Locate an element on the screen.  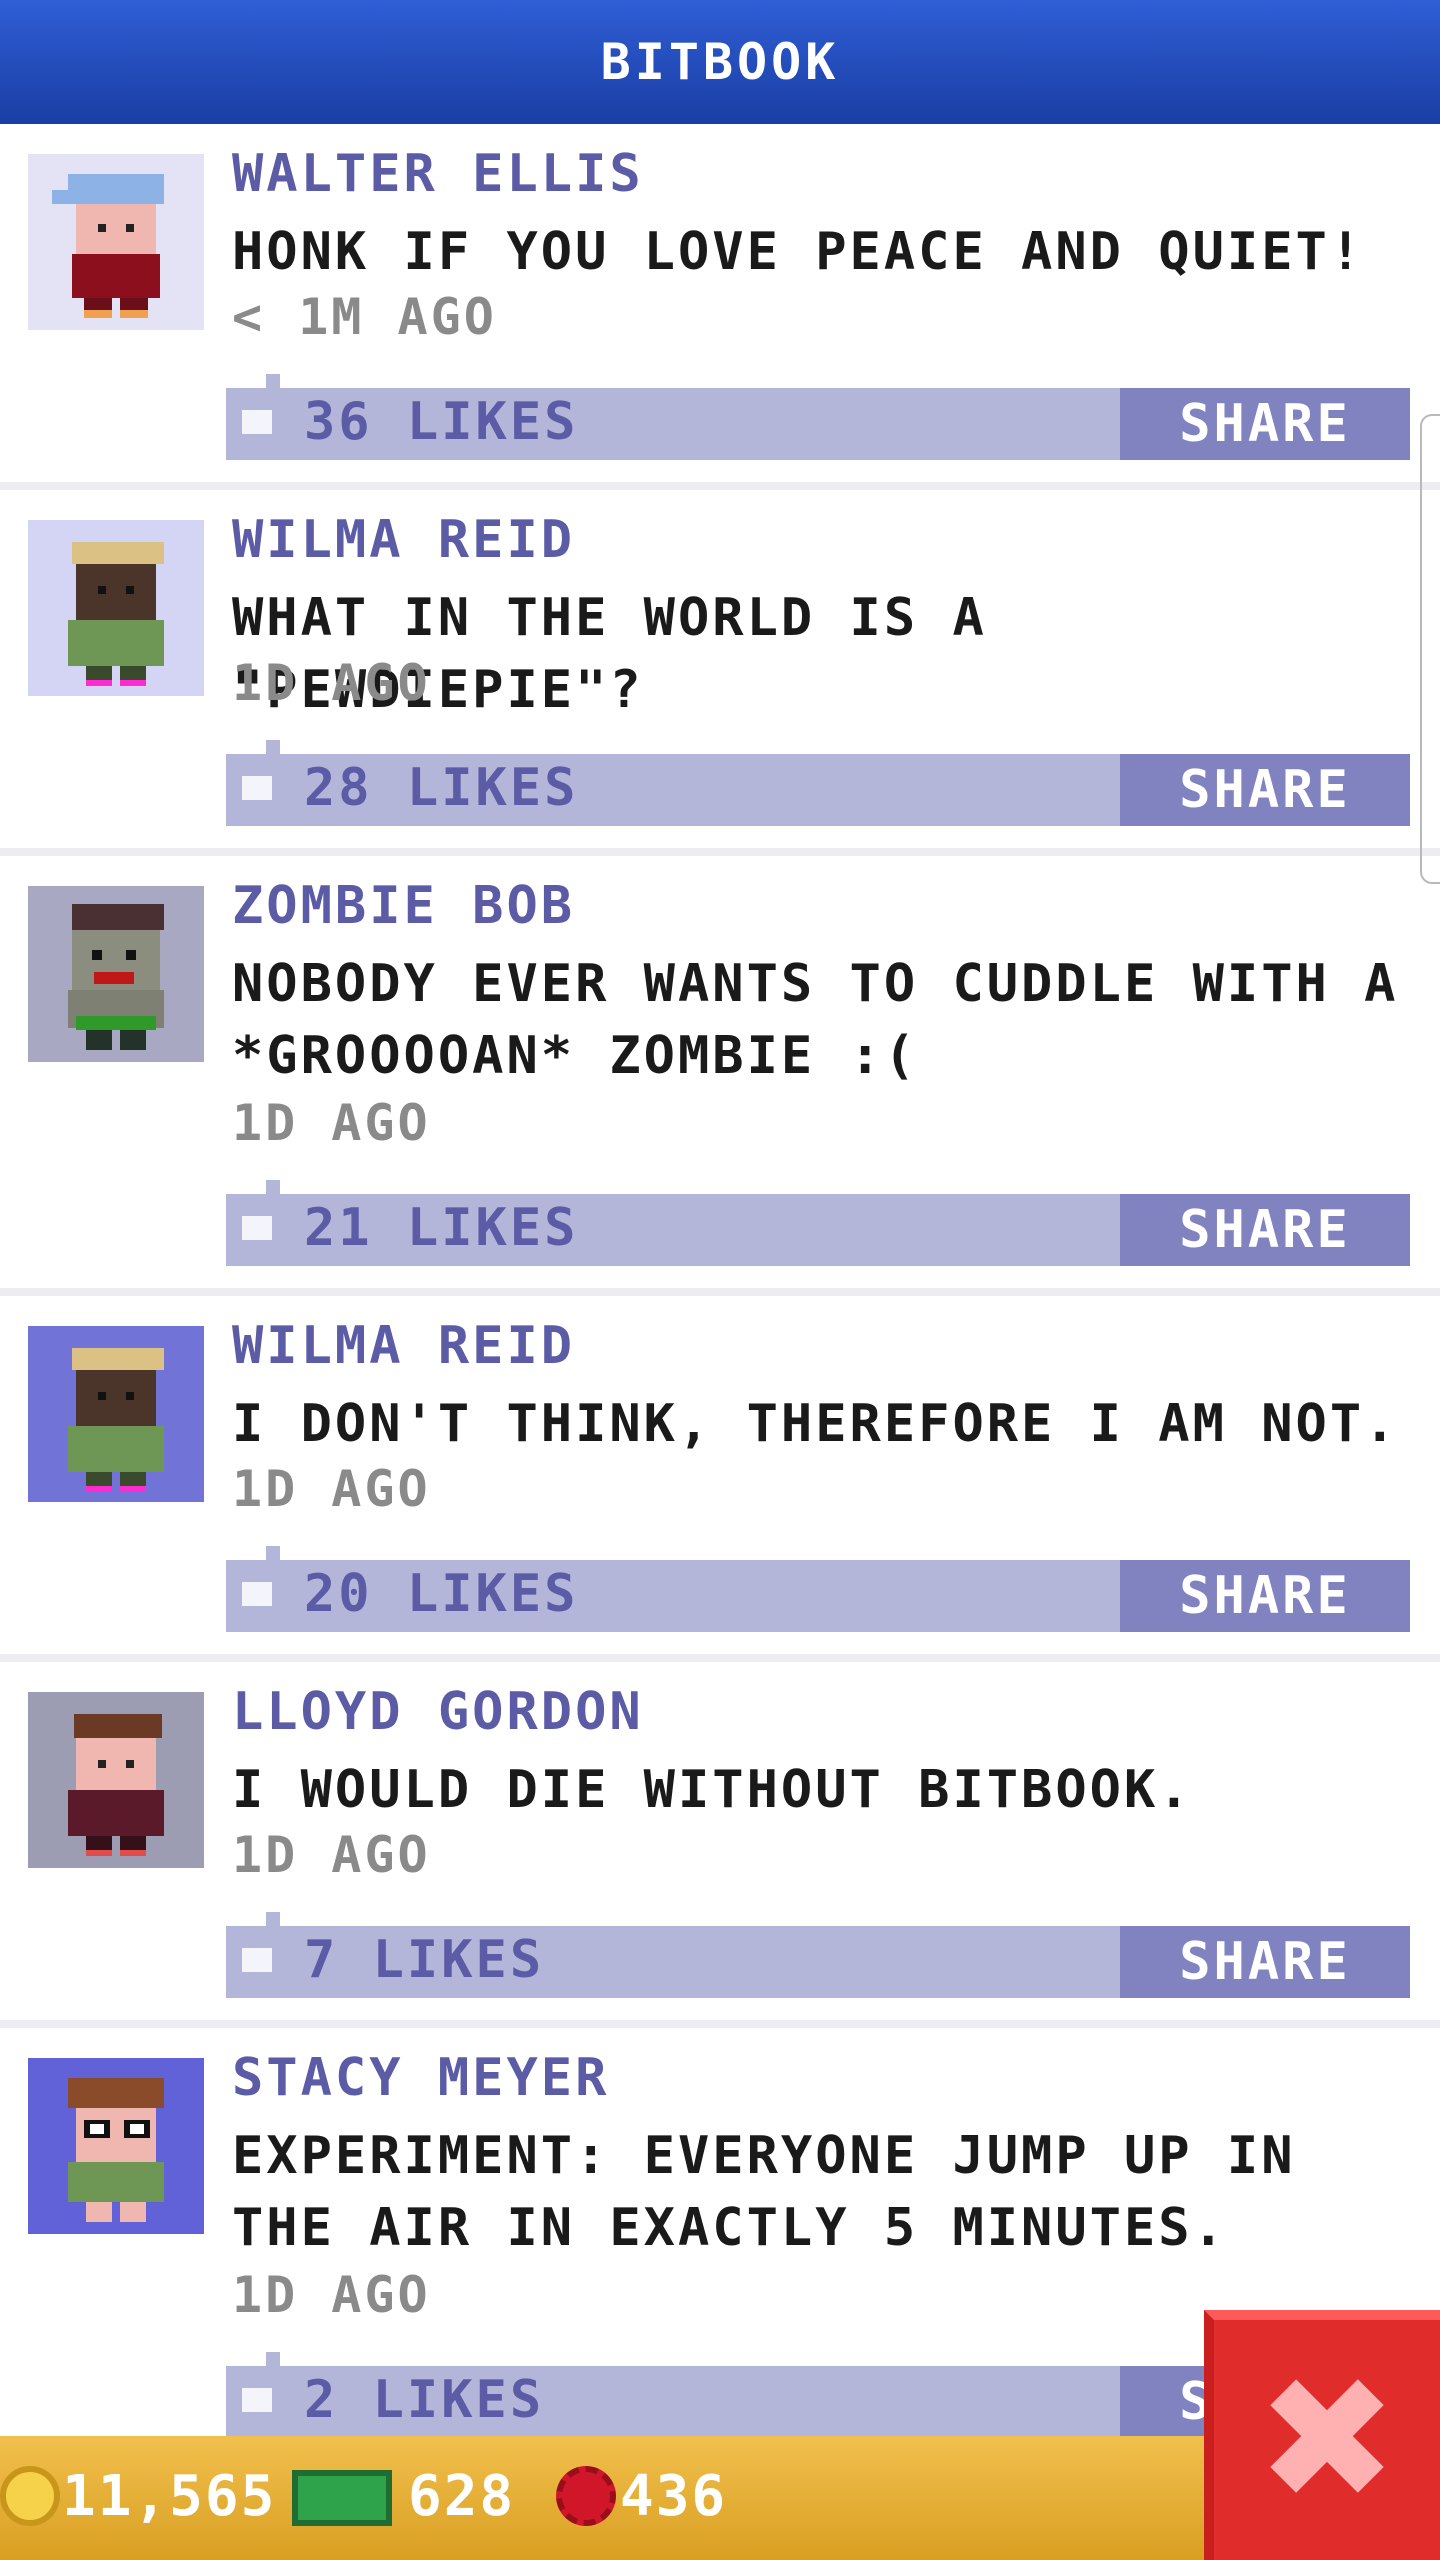
likes-count: 7 LIKES is located at coordinates (424, 1960).